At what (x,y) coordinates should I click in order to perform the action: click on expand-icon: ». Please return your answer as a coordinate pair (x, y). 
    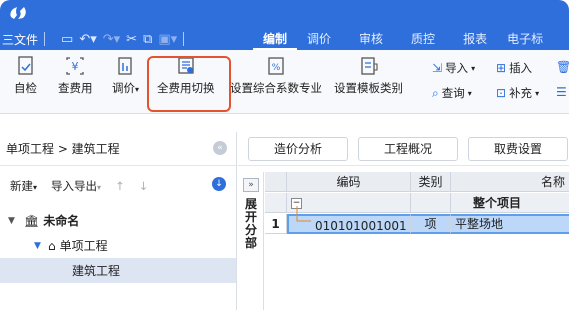
    Looking at the image, I should click on (251, 185).